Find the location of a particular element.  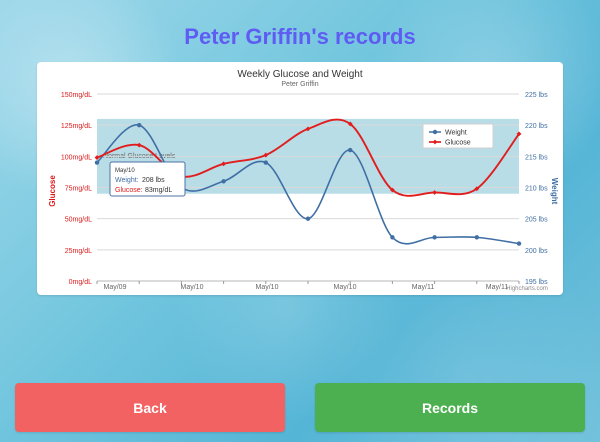

left-axis-tick-label: 50mg/dL is located at coordinates (78, 220).